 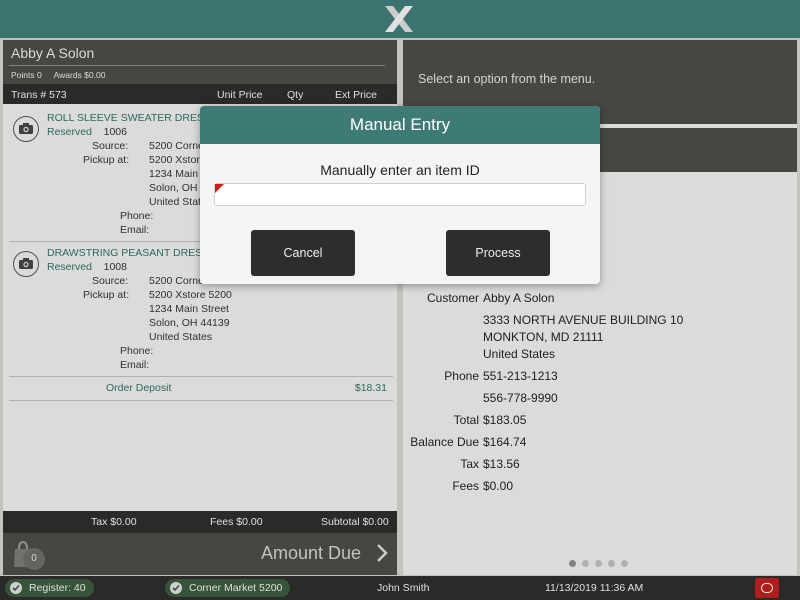 I want to click on dialog-prompt: Manually enter an item ID, so click(x=400, y=170).